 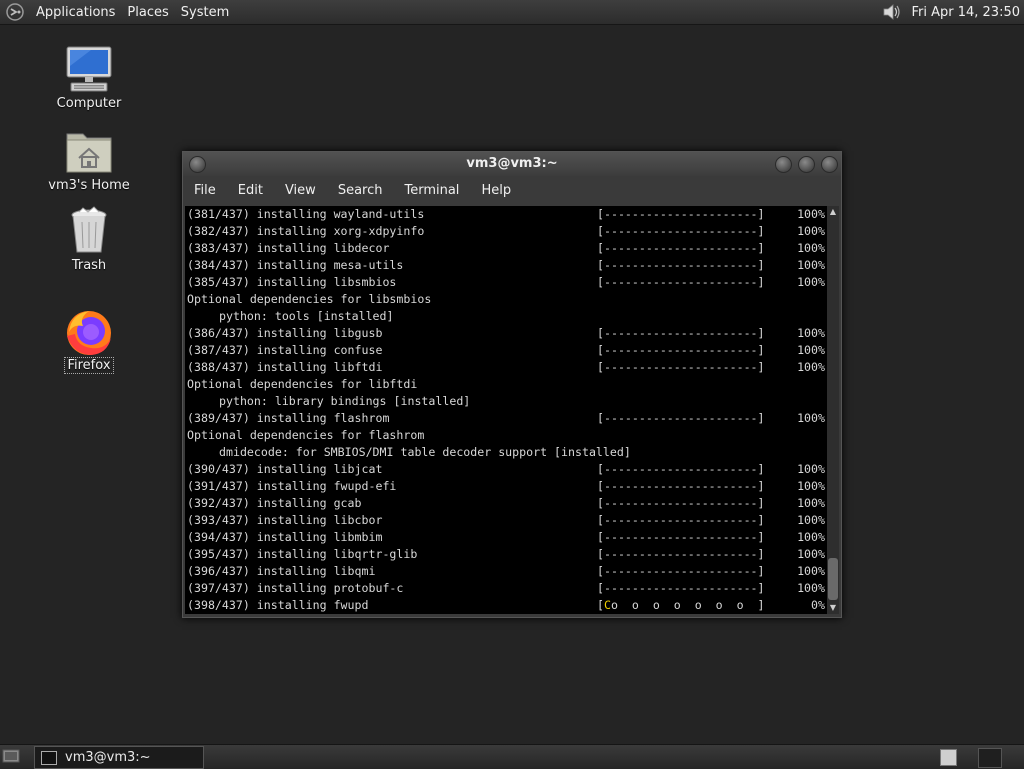 What do you see at coordinates (89, 239) in the screenshot?
I see `desktop-icon-trash: Trash` at bounding box center [89, 239].